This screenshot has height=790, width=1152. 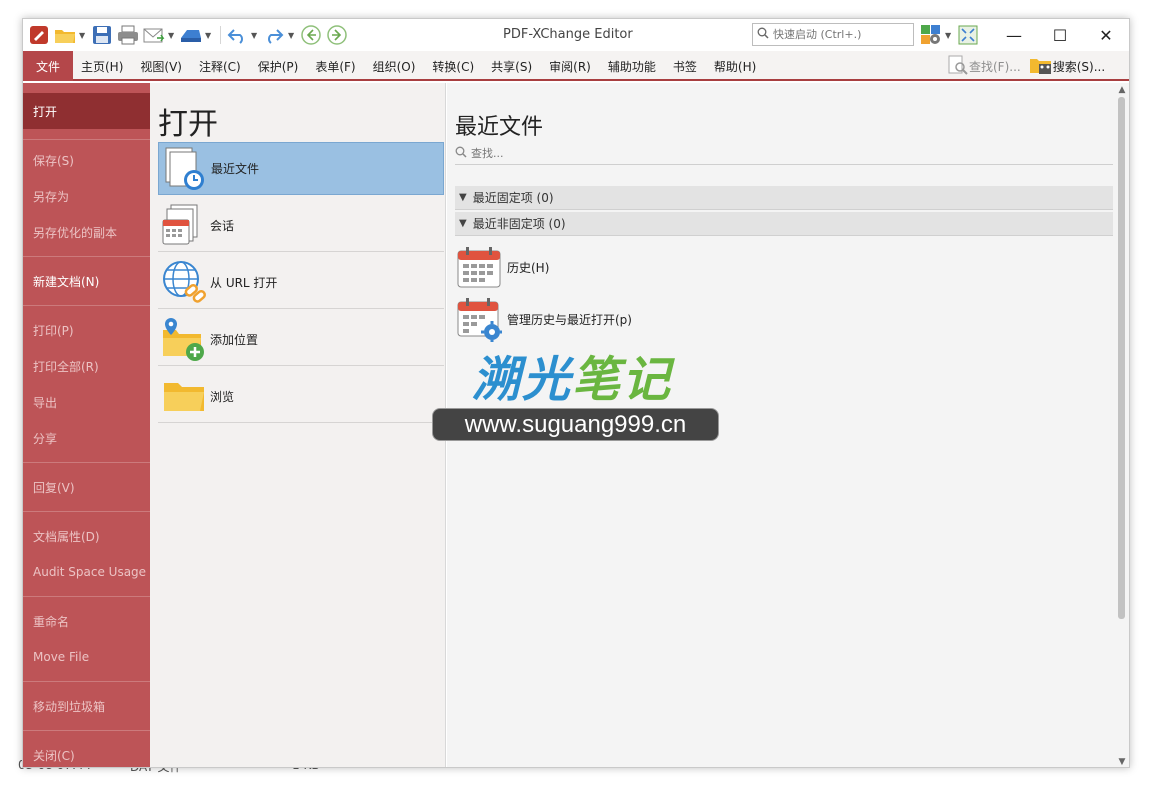 I want to click on recent-heading: 最近文件, so click(x=499, y=127).